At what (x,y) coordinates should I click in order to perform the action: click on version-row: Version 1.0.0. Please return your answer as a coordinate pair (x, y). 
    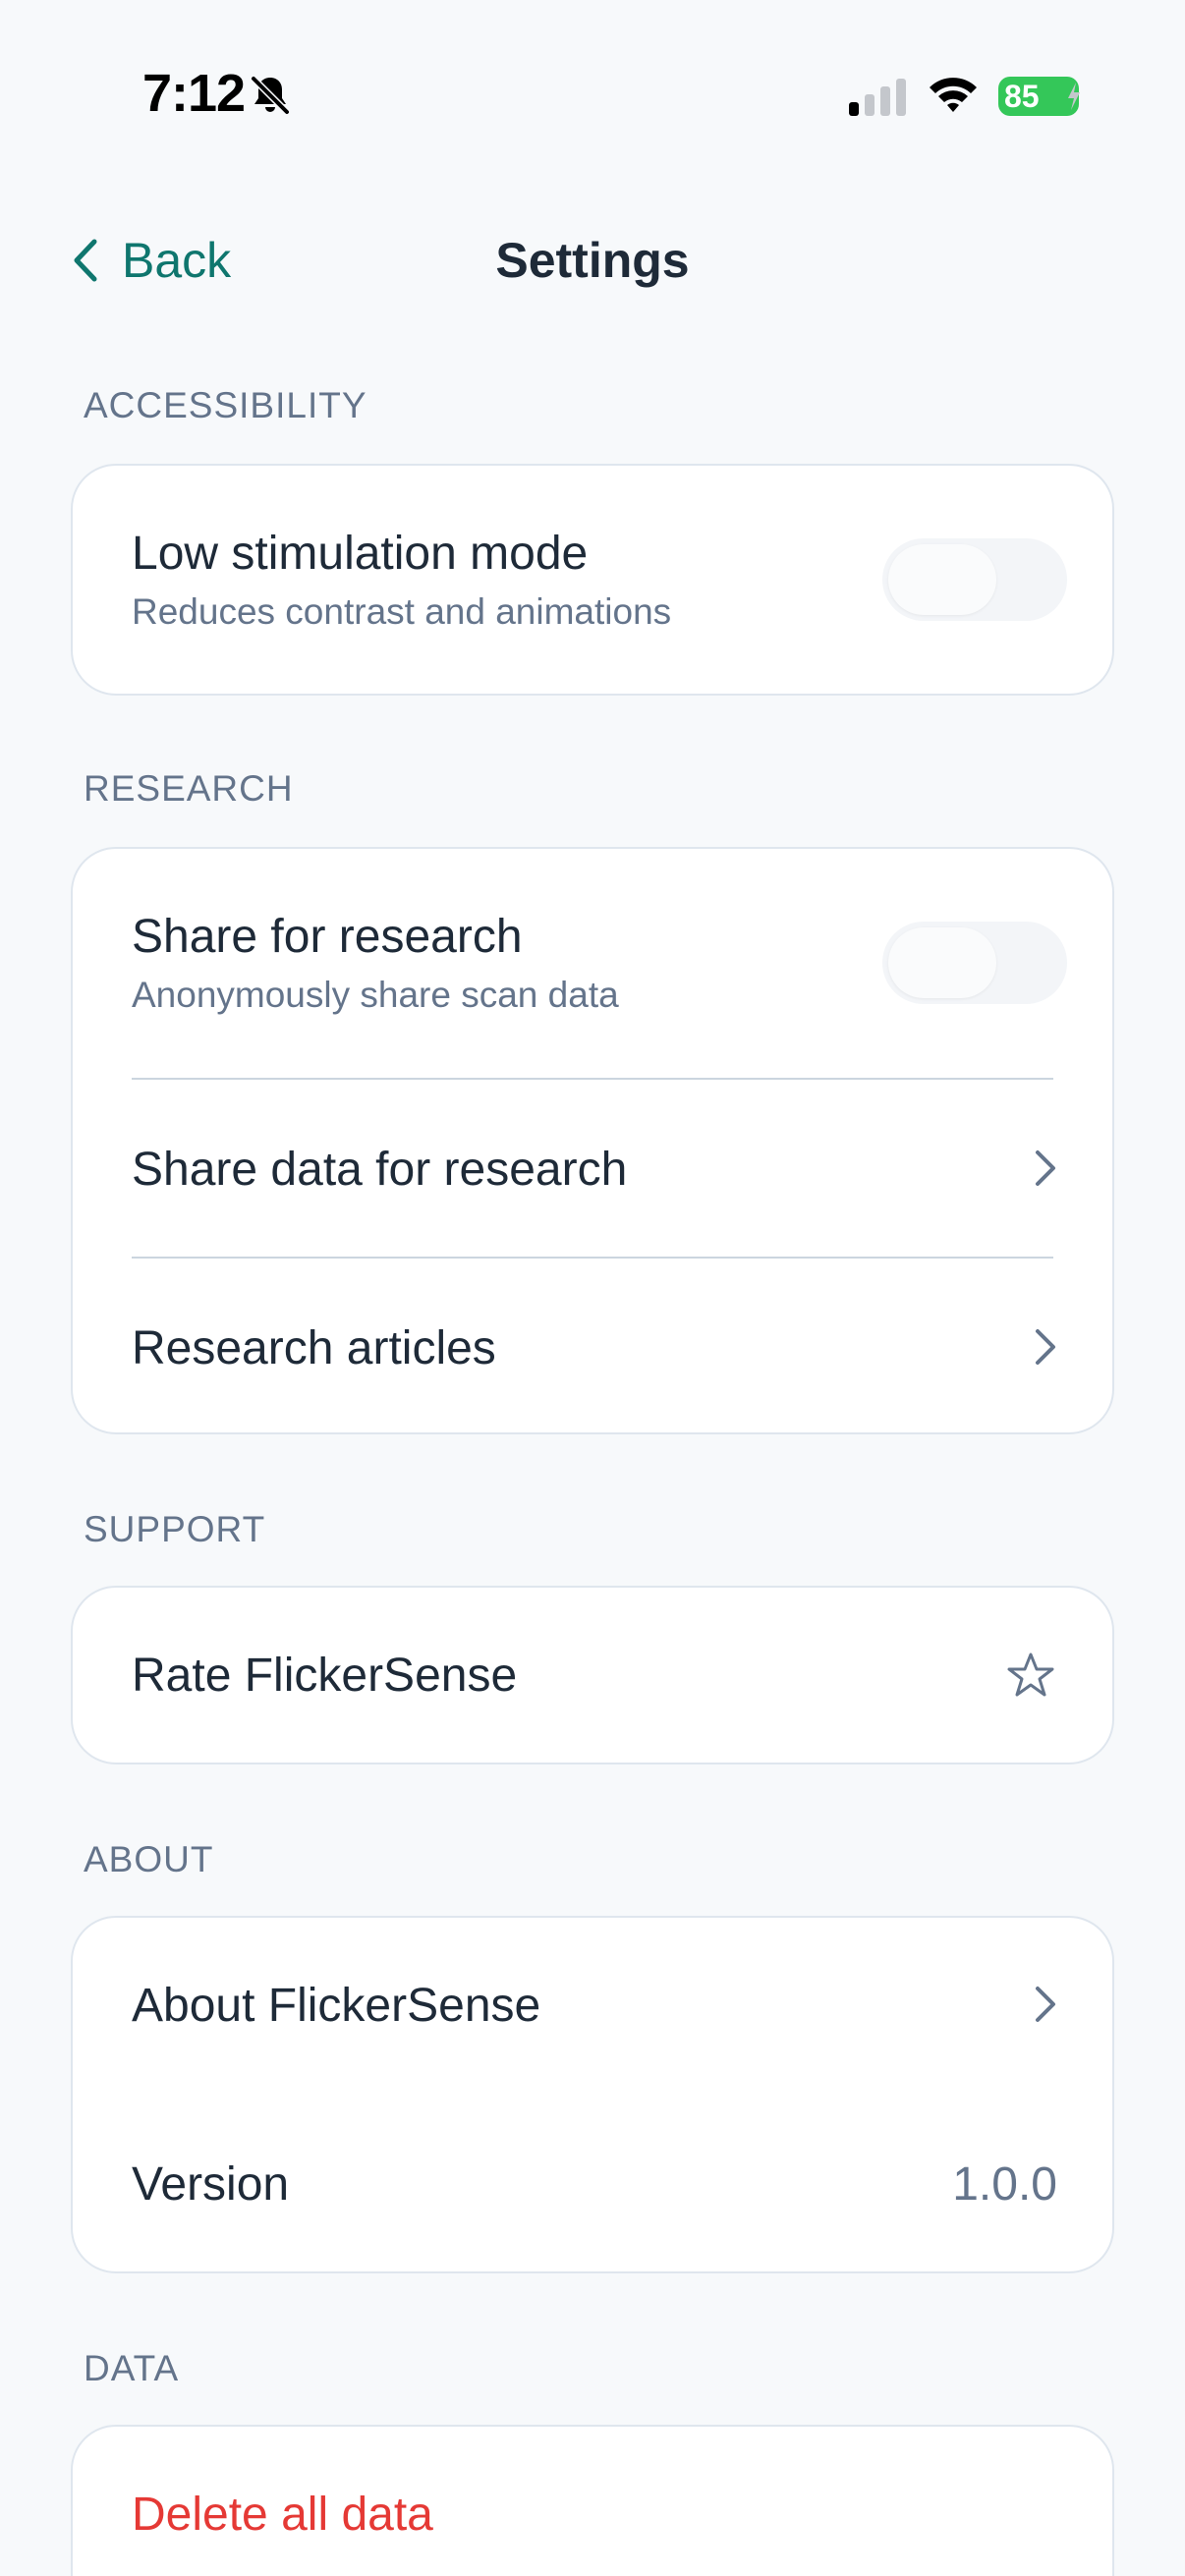
    Looking at the image, I should click on (592, 2184).